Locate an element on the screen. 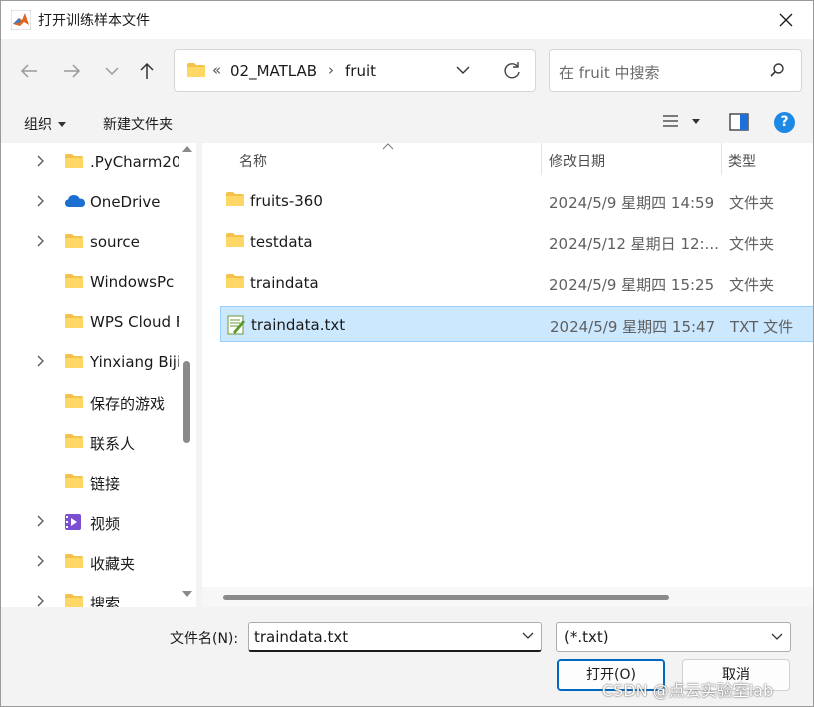  list-view-icon is located at coordinates (670, 121).